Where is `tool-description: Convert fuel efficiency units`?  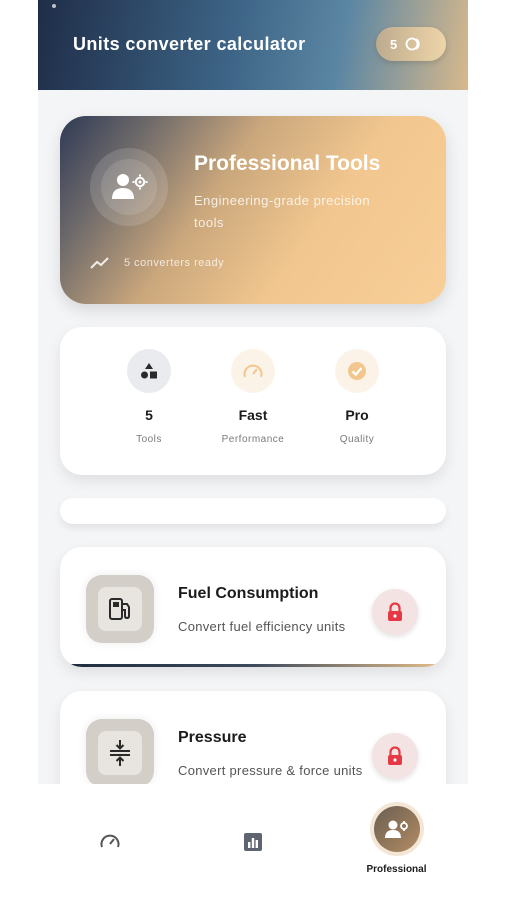
tool-description: Convert fuel efficiency units is located at coordinates (262, 626).